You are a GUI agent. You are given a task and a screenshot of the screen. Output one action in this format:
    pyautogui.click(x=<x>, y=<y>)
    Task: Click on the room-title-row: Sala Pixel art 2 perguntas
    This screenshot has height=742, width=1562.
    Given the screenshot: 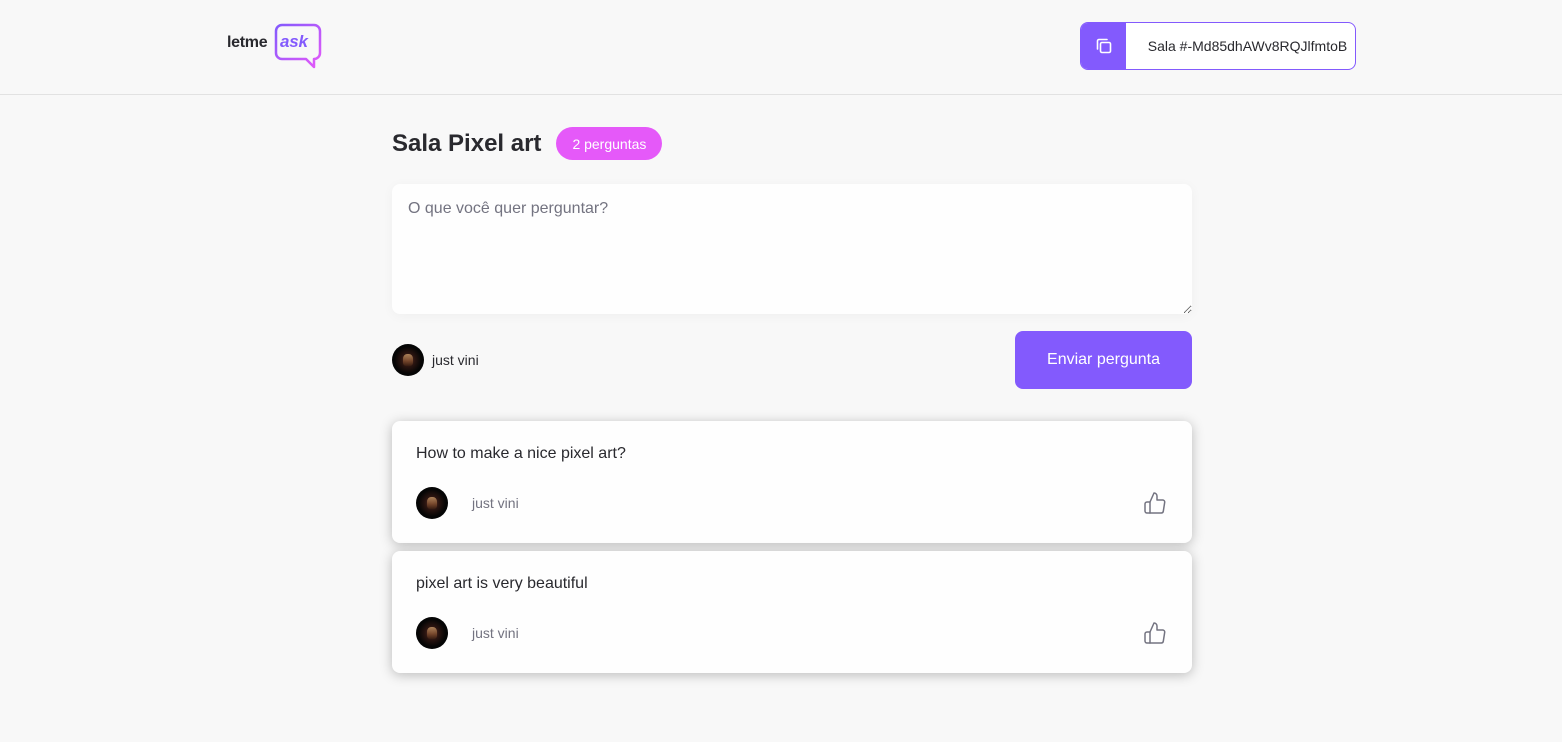 What is the action you would take?
    pyautogui.click(x=527, y=143)
    